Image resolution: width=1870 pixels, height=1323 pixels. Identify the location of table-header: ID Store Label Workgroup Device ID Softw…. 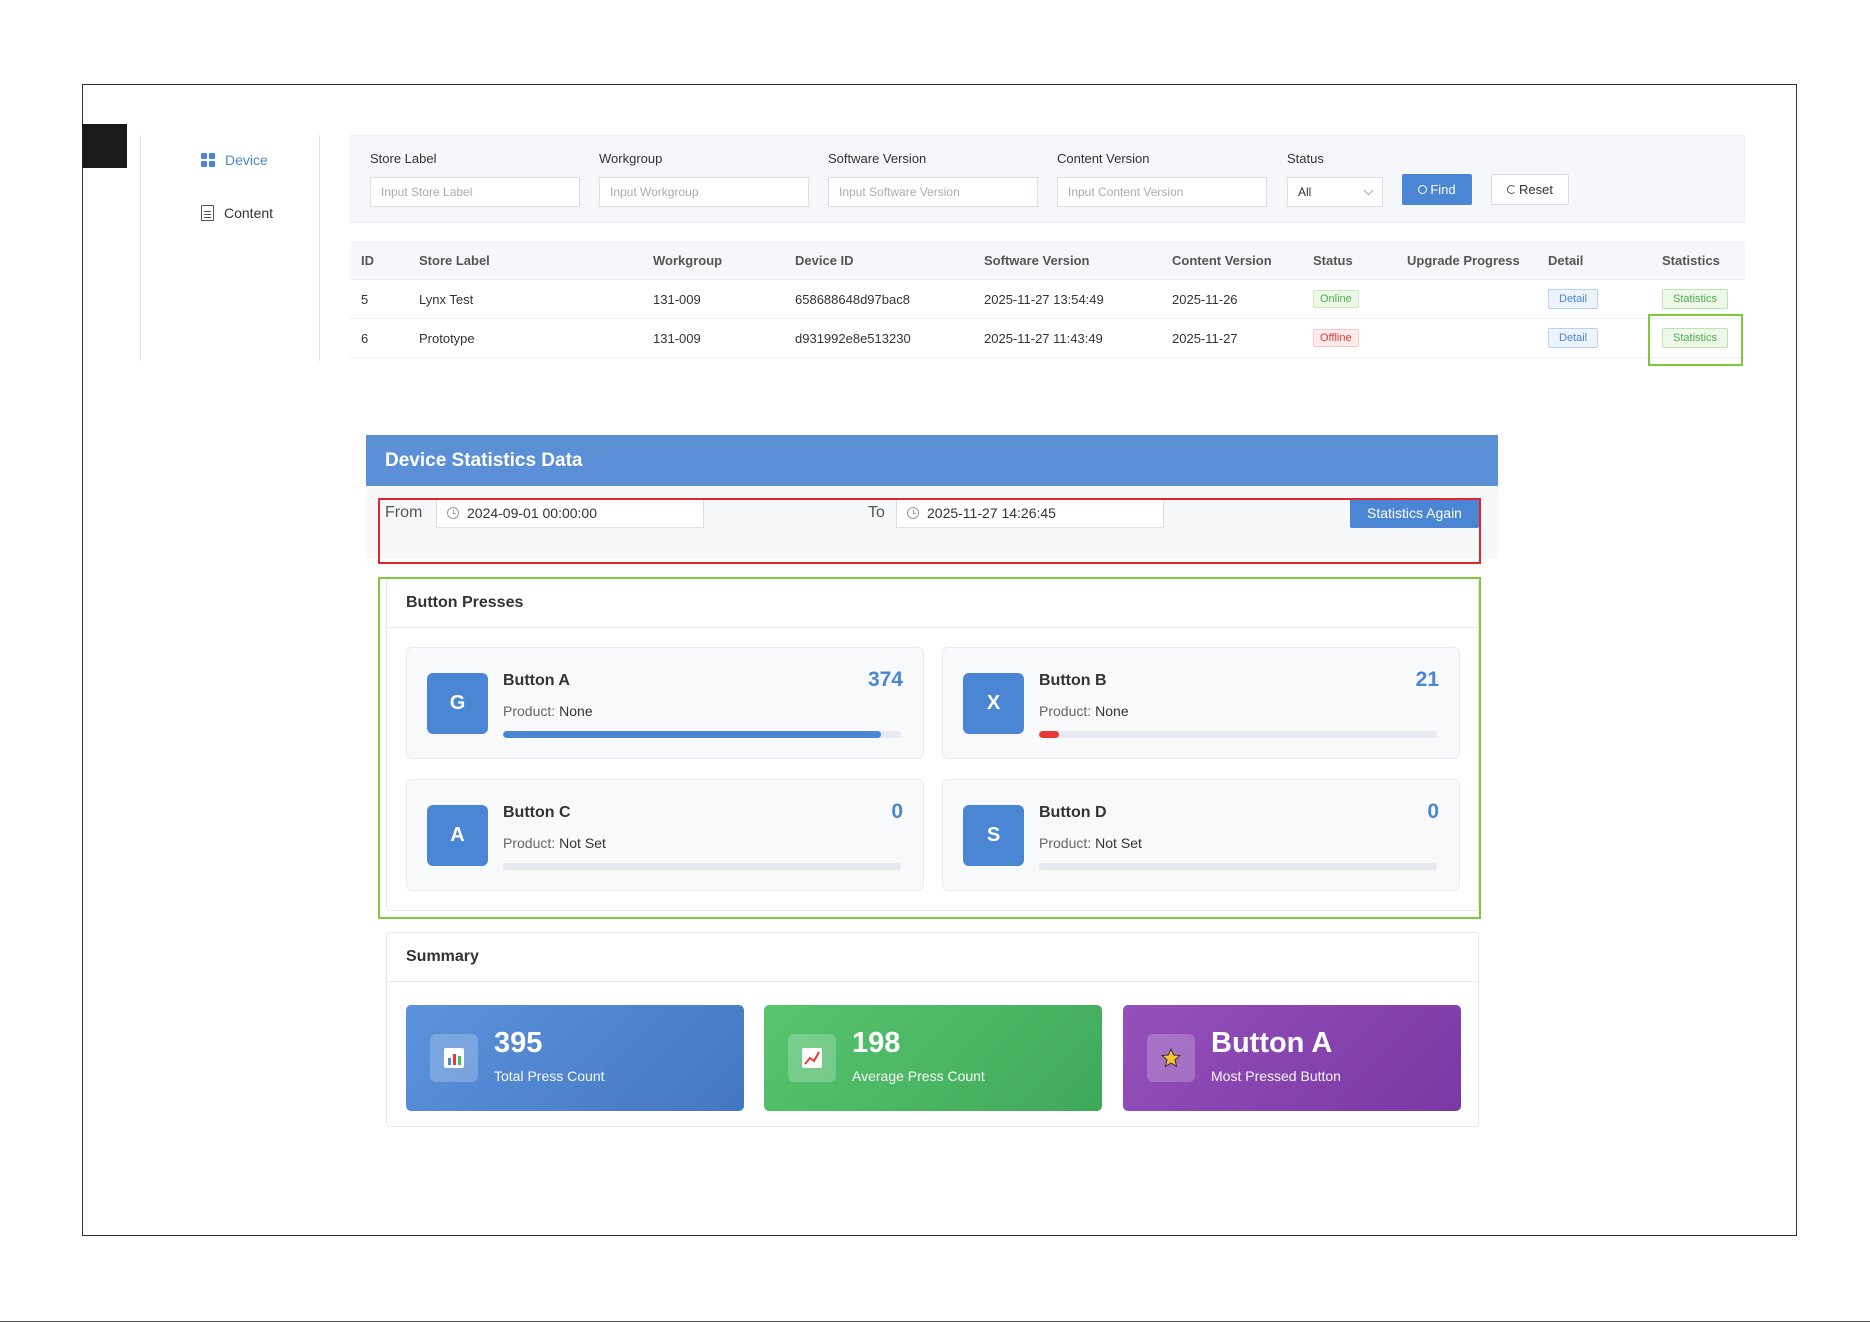
(1047, 260).